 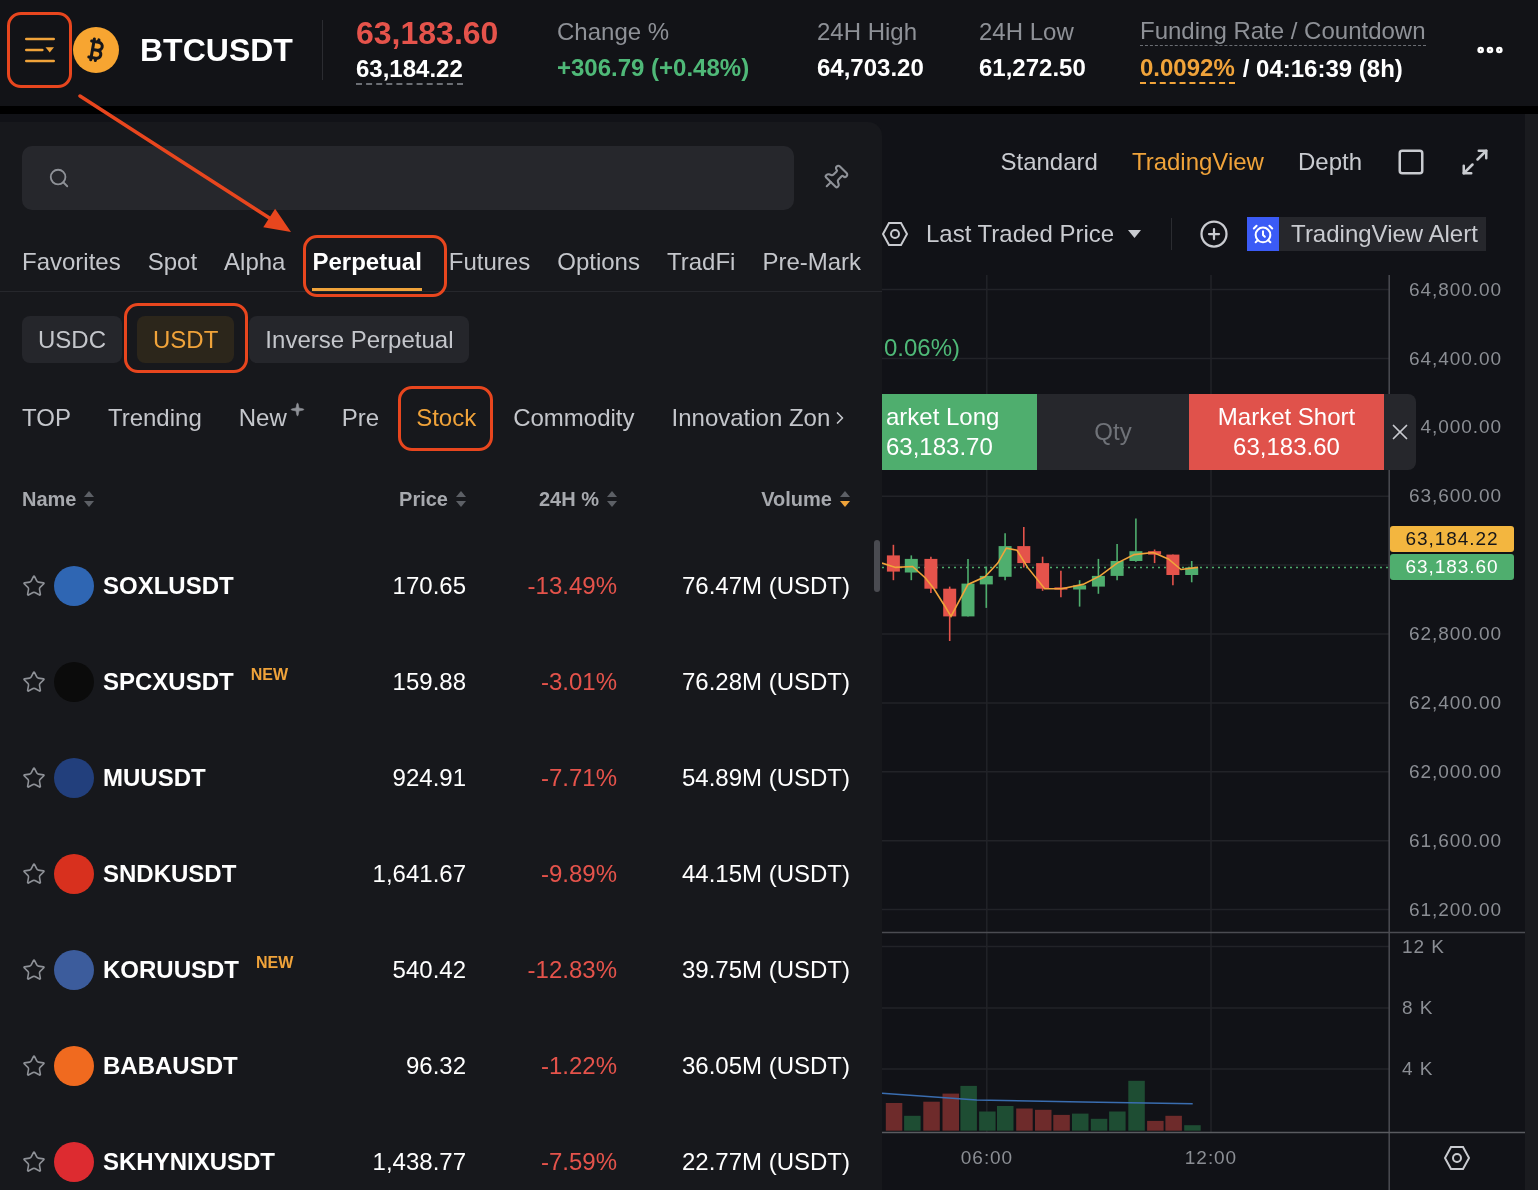 What do you see at coordinates (170, 874) in the screenshot?
I see `symbol-name: SNDKUSDT` at bounding box center [170, 874].